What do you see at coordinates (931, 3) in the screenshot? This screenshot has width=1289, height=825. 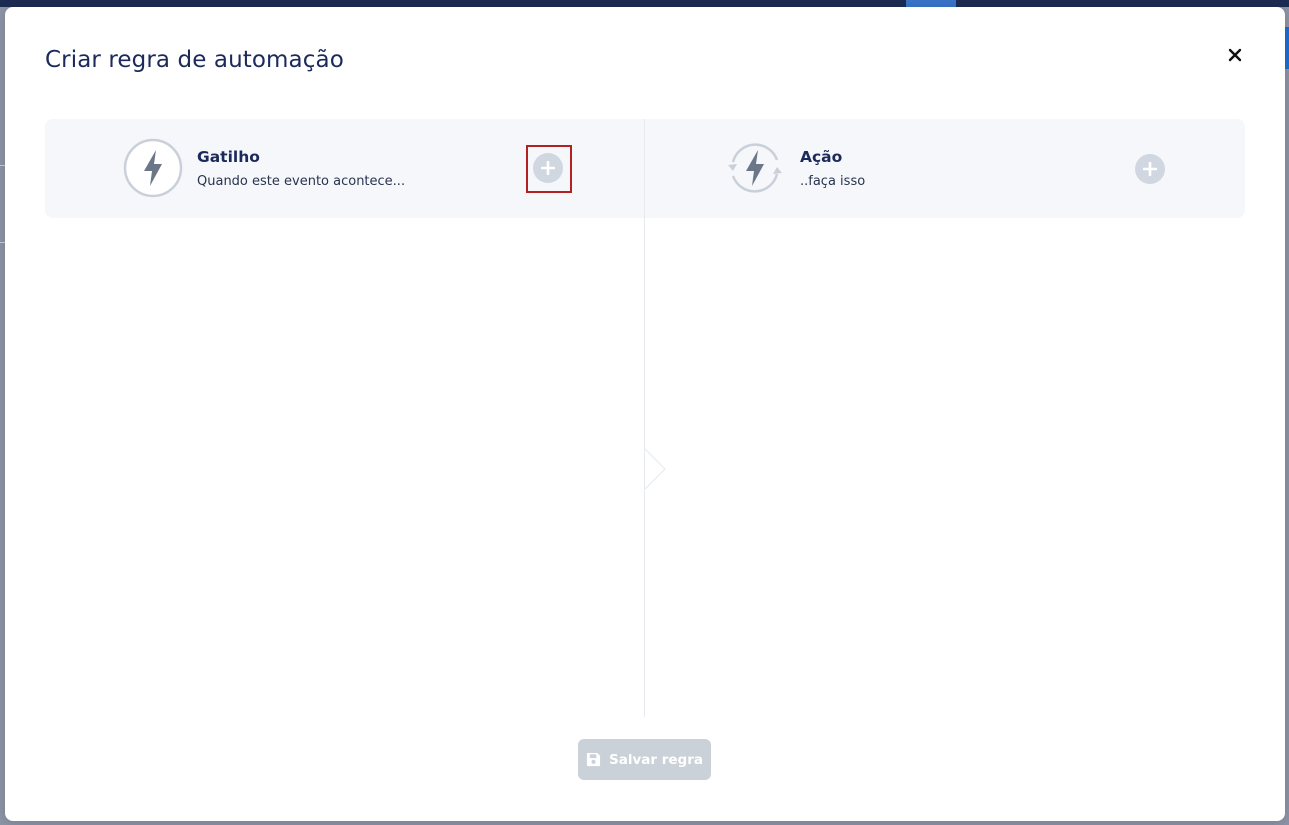 I see `background-top-bar-accent` at bounding box center [931, 3].